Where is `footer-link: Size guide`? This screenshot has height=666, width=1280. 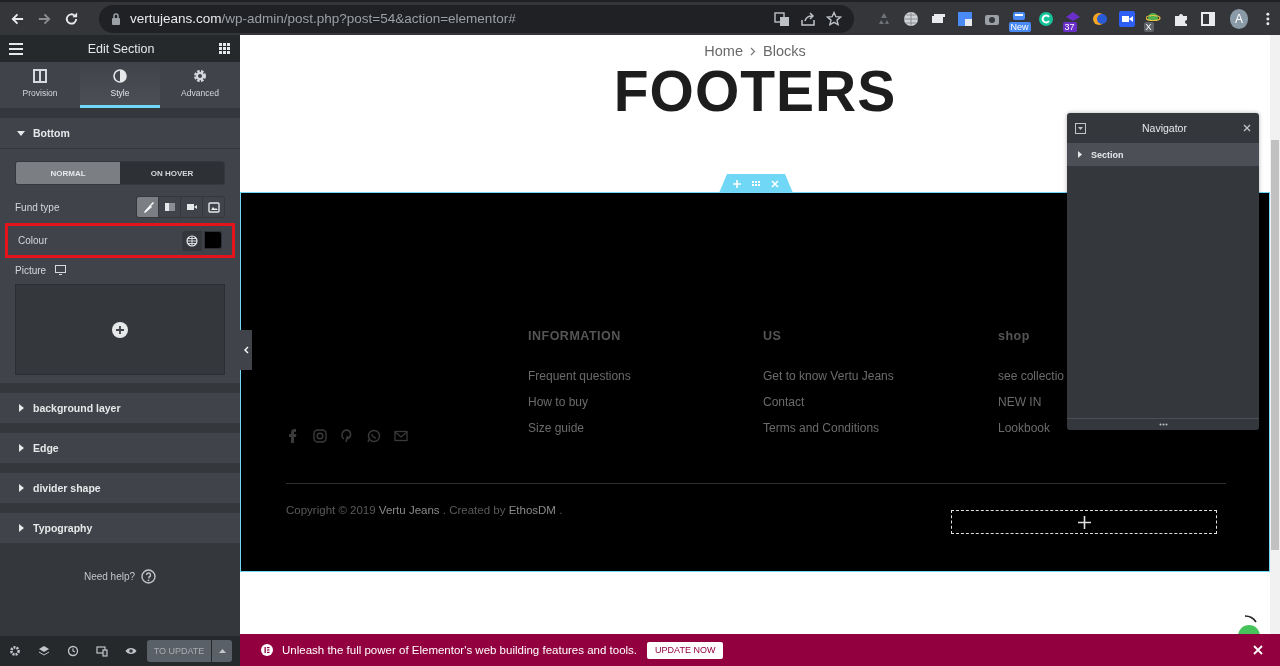
footer-link: Size guide is located at coordinates (556, 428).